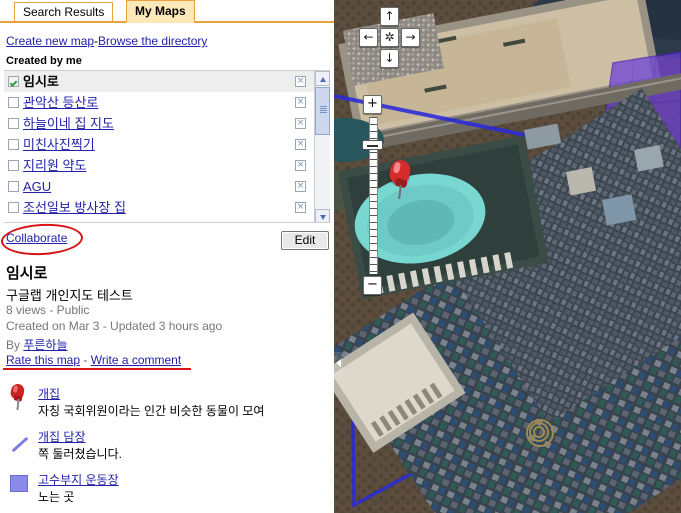 Image resolution: width=681 pixels, height=513 pixels. Describe the element at coordinates (322, 111) in the screenshot. I see `scrollbar-thumb` at that location.